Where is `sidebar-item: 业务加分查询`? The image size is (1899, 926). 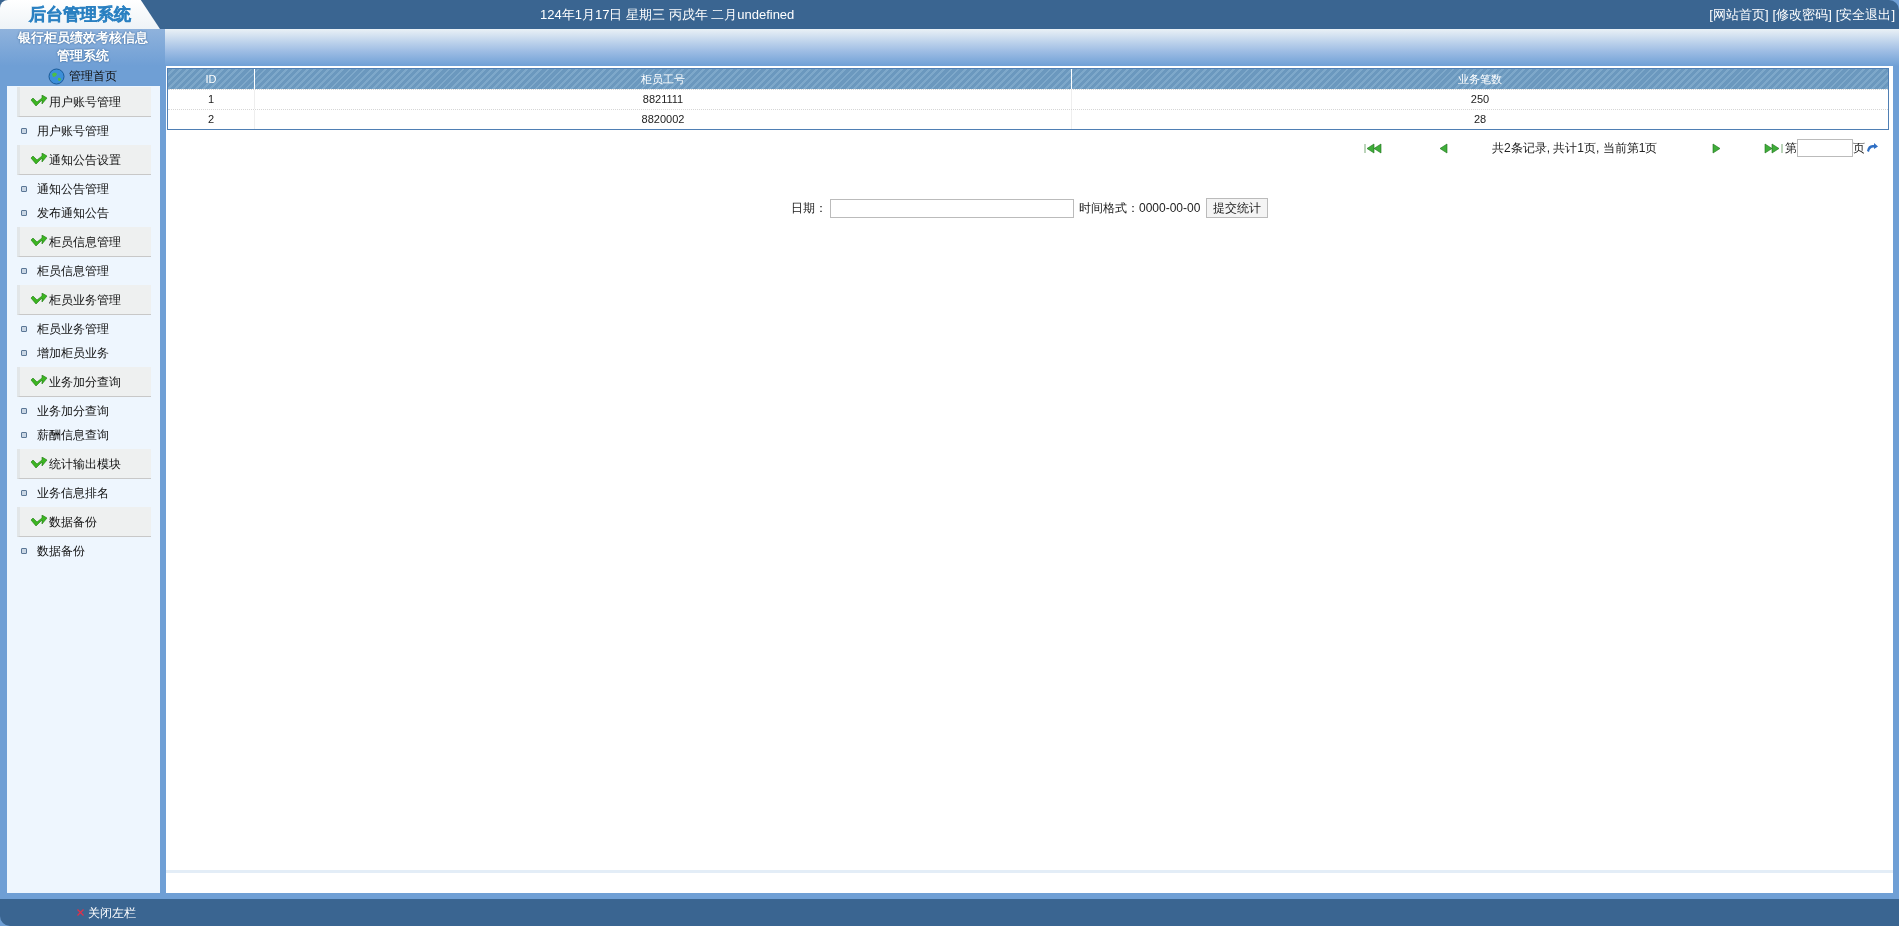 sidebar-item: 业务加分查询 is located at coordinates (73, 411).